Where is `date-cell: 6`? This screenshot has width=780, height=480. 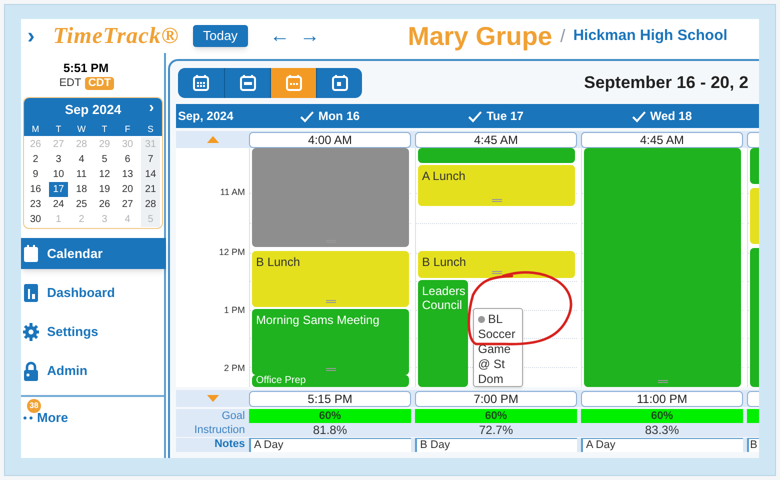 date-cell: 6 is located at coordinates (127, 159).